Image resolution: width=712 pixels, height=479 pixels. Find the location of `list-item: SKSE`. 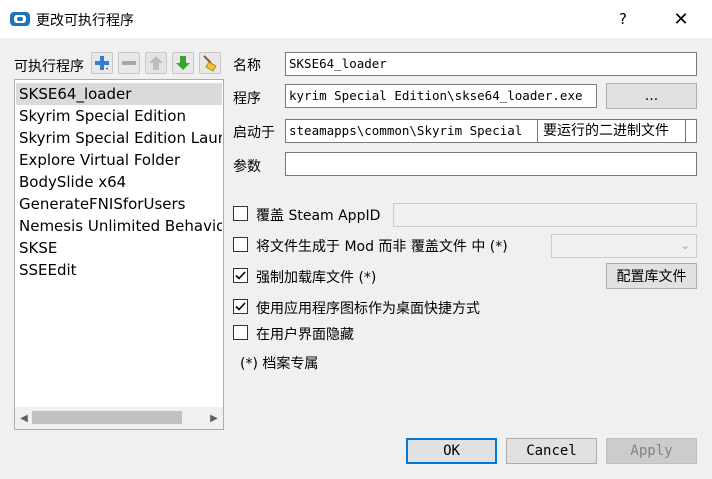

list-item: SKSE is located at coordinates (119, 248).